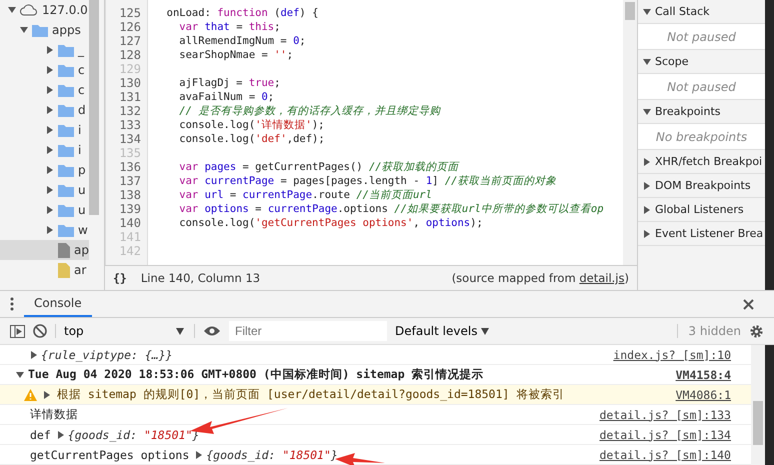 The image size is (774, 465). Describe the element at coordinates (272, 455) in the screenshot. I see `object-preview: {goods_id: "18501"}` at that location.